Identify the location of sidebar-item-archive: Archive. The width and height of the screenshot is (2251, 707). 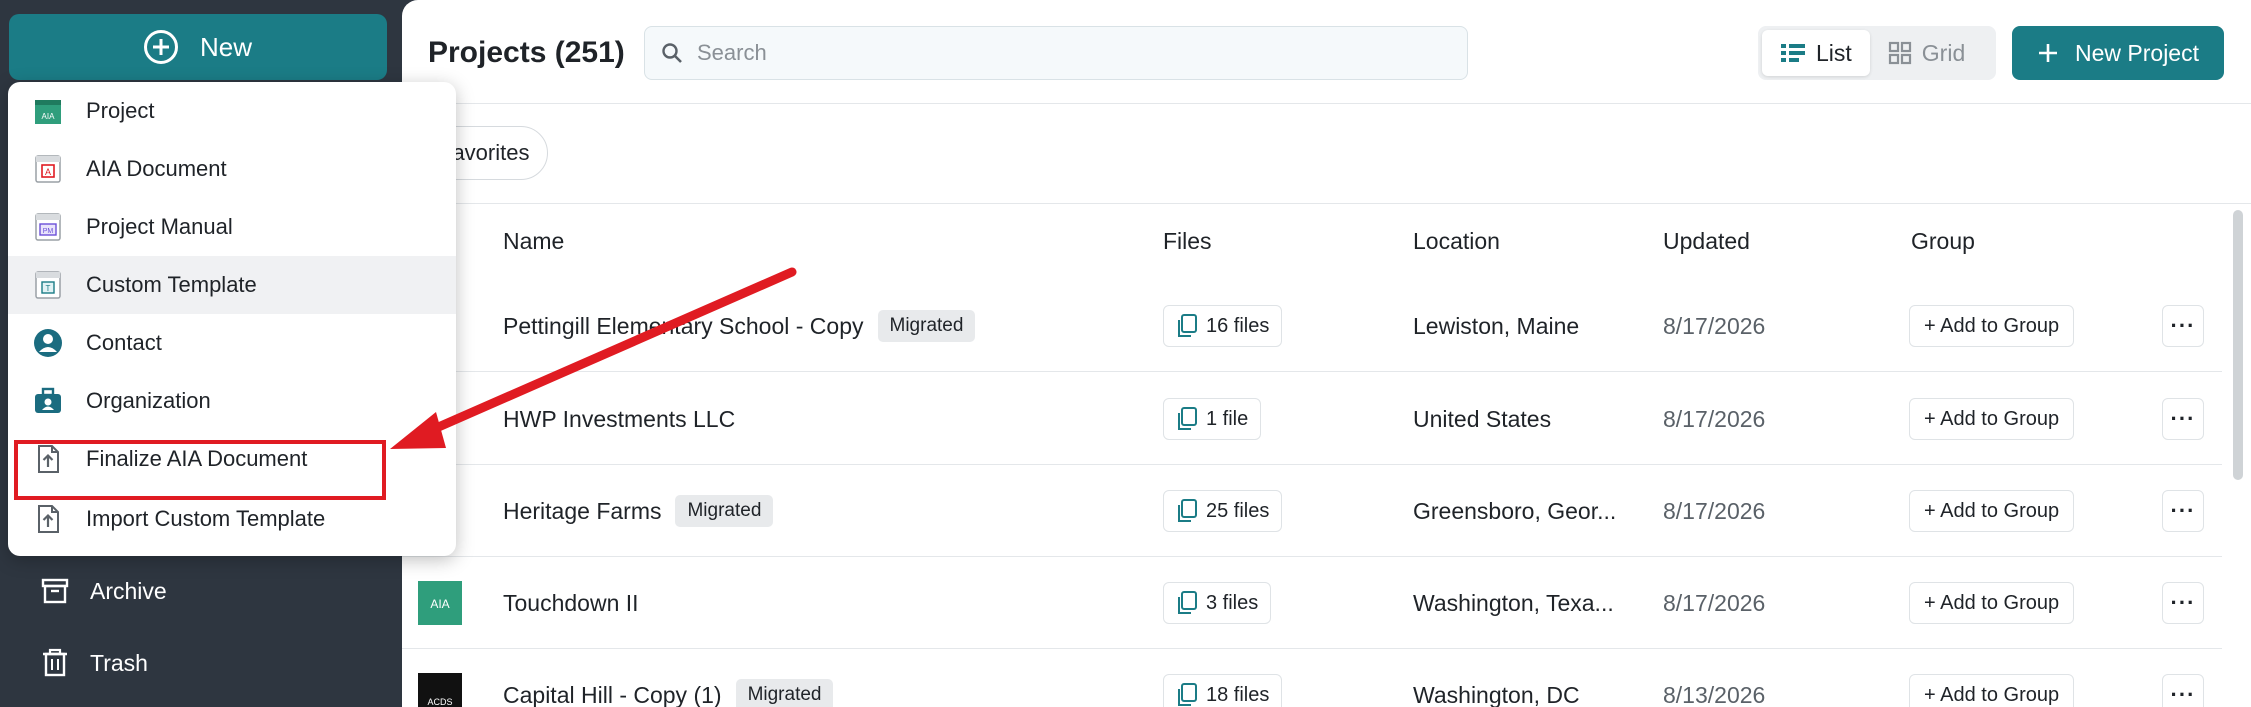
(103, 591).